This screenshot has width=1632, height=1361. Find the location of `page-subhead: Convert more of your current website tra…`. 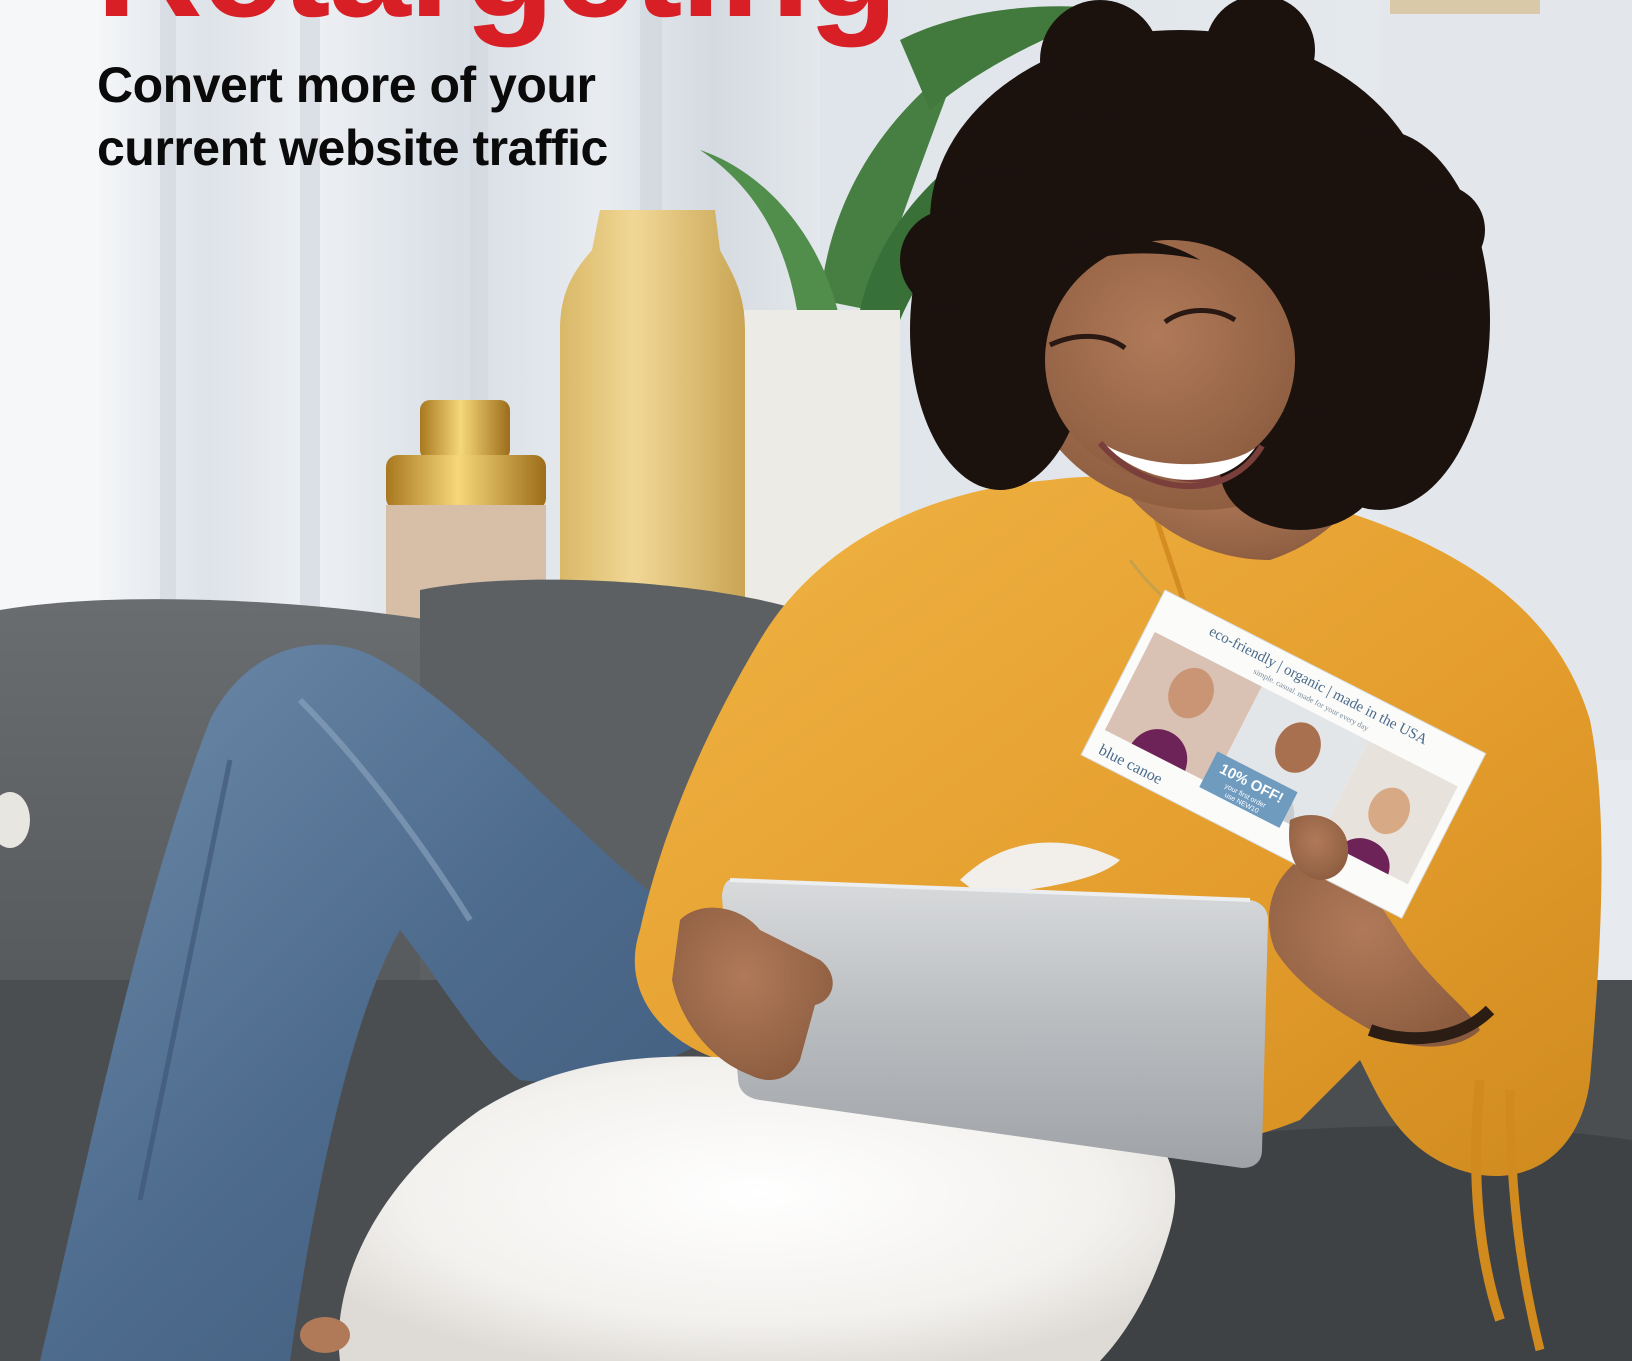

page-subhead: Convert more of your current website tra… is located at coordinates (417, 117).